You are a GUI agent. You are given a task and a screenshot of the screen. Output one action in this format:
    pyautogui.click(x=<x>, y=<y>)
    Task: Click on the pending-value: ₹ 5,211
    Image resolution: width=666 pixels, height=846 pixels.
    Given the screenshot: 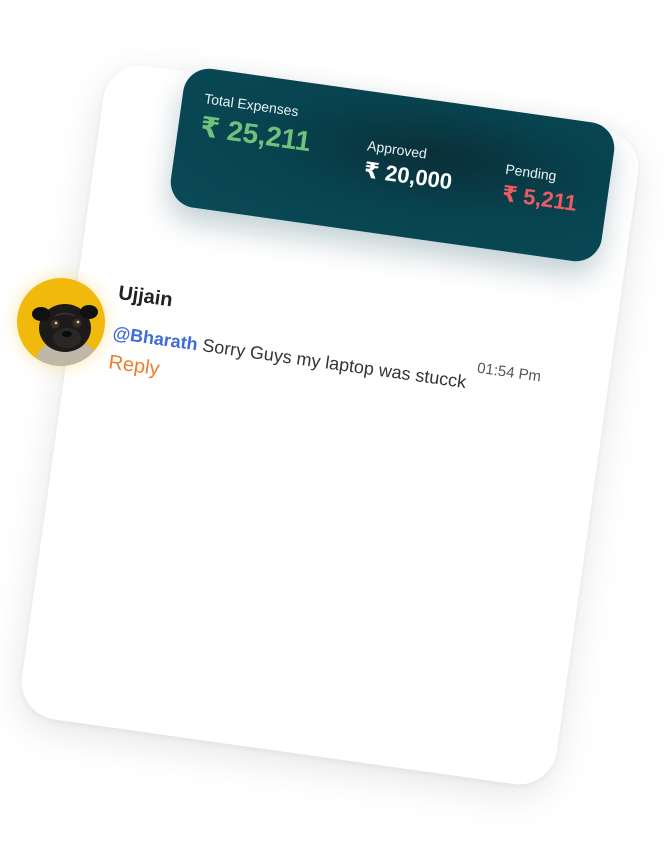 What is the action you would take?
    pyautogui.click(x=539, y=198)
    